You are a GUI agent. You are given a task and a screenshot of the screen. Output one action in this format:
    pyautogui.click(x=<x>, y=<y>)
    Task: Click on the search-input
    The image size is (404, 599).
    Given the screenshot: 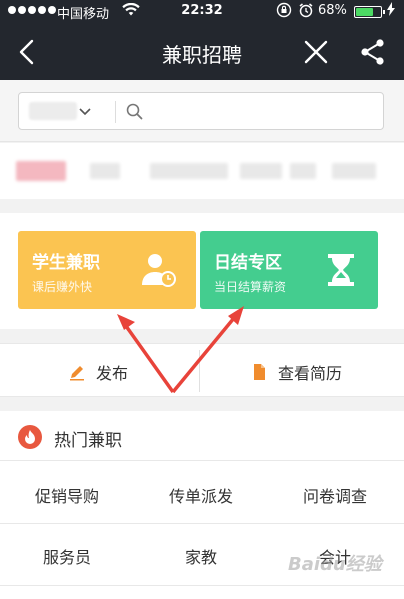 What is the action you would take?
    pyautogui.click(x=263, y=112)
    